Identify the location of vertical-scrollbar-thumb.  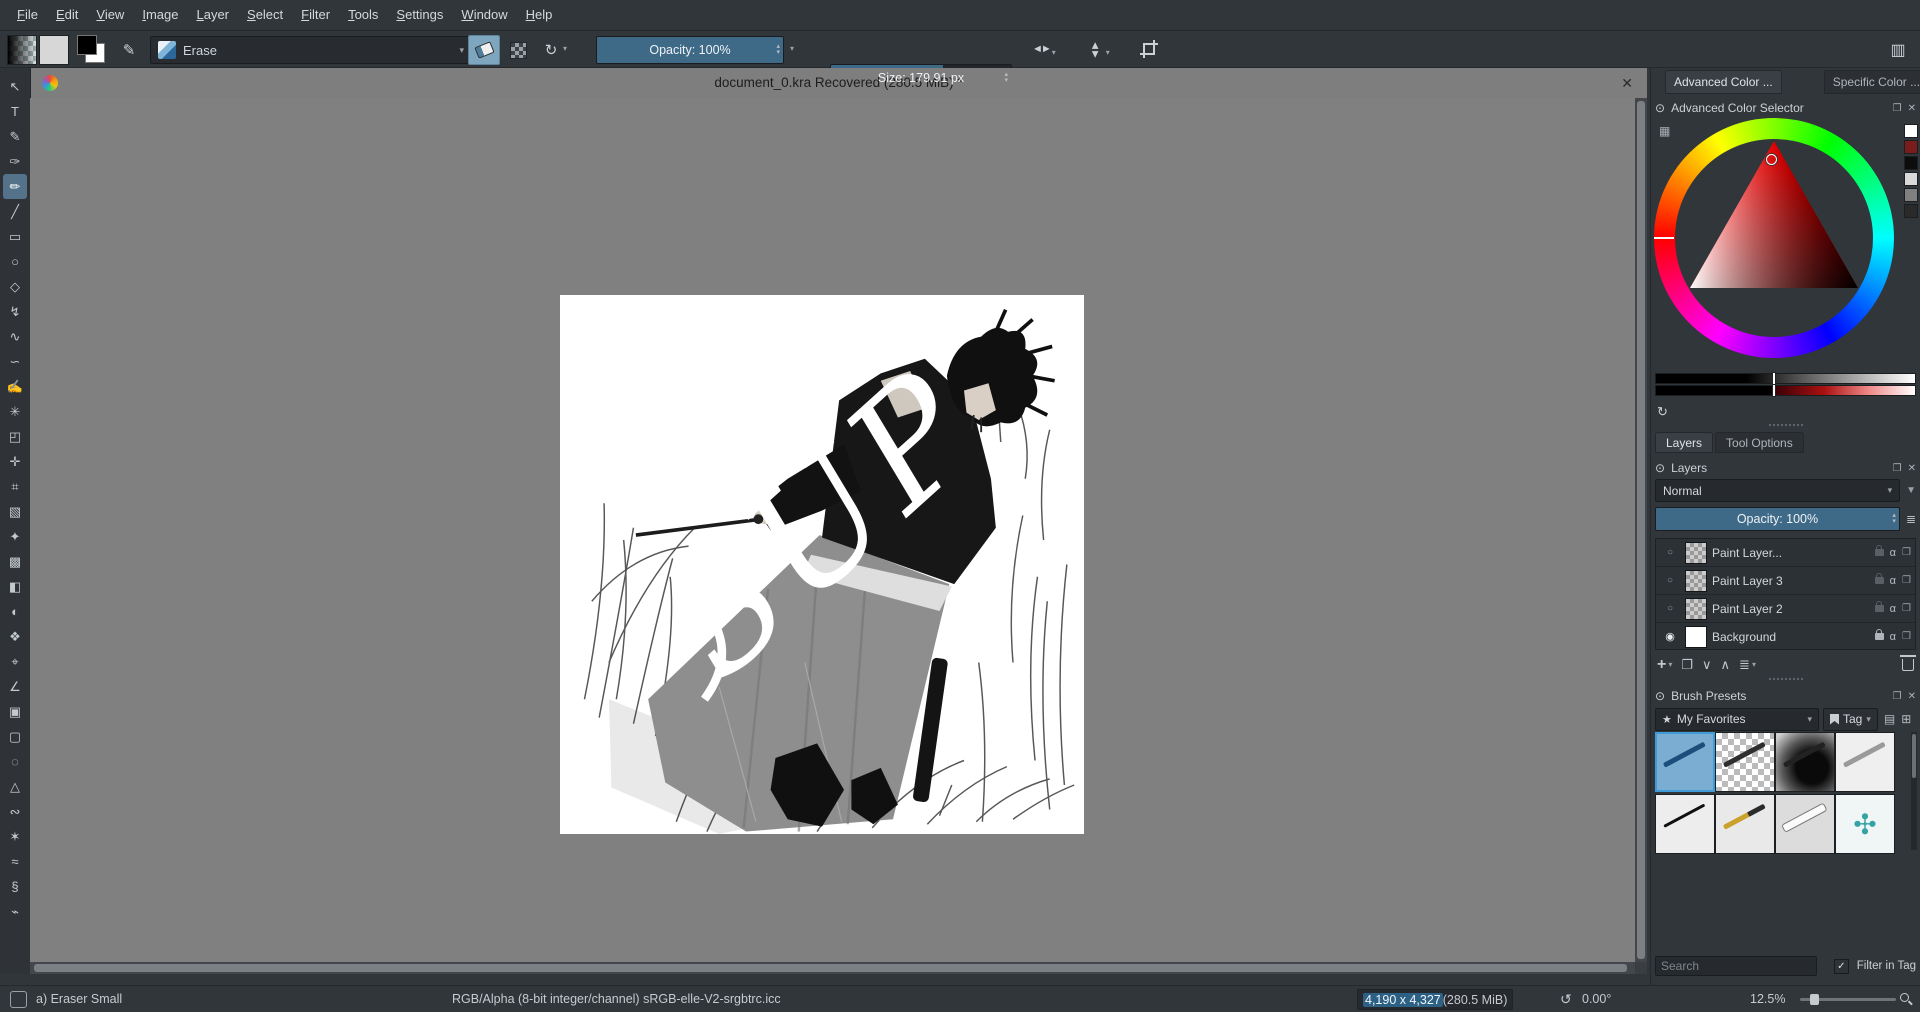
(1641, 530).